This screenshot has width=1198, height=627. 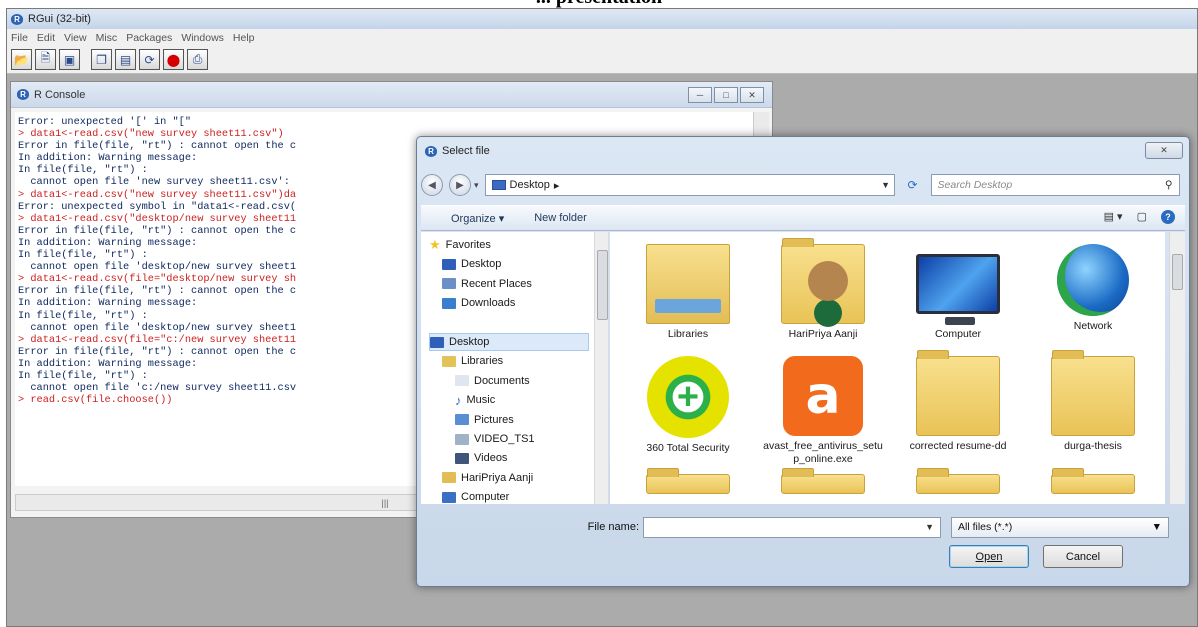 What do you see at coordinates (601, 368) in the screenshot?
I see `navigation-scrollbar` at bounding box center [601, 368].